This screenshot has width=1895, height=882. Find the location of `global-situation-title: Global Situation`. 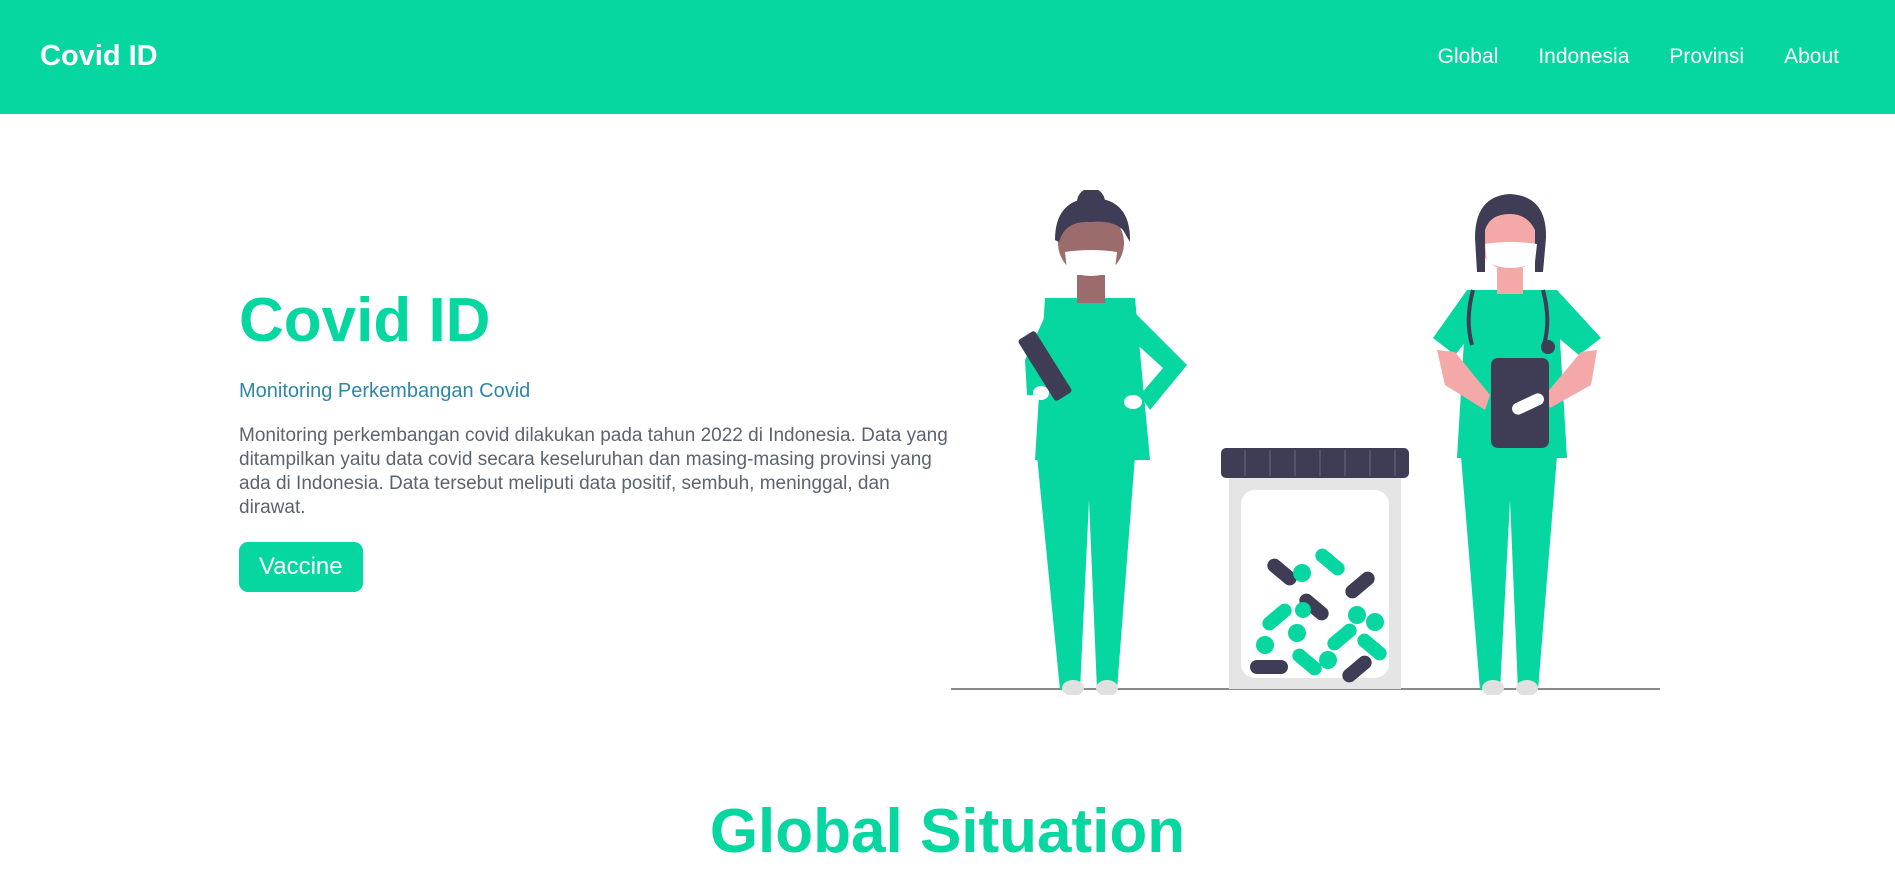

global-situation-title: Global Situation is located at coordinates (947, 831).